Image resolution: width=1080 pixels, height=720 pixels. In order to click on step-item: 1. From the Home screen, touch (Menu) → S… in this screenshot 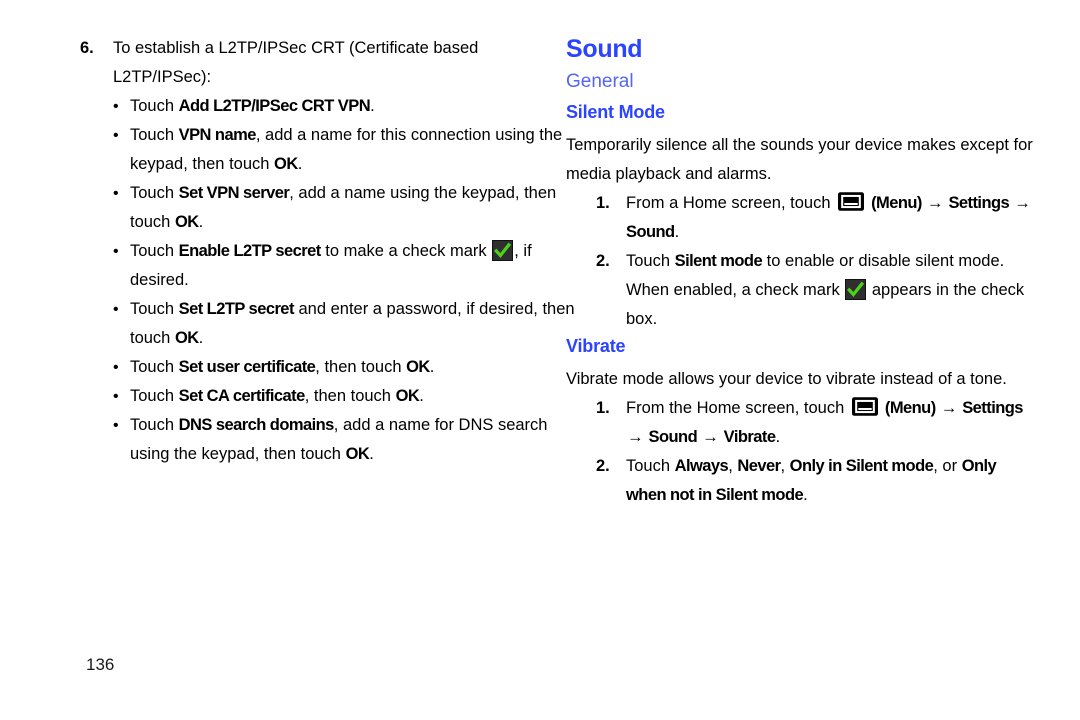, I will do `click(816, 423)`.